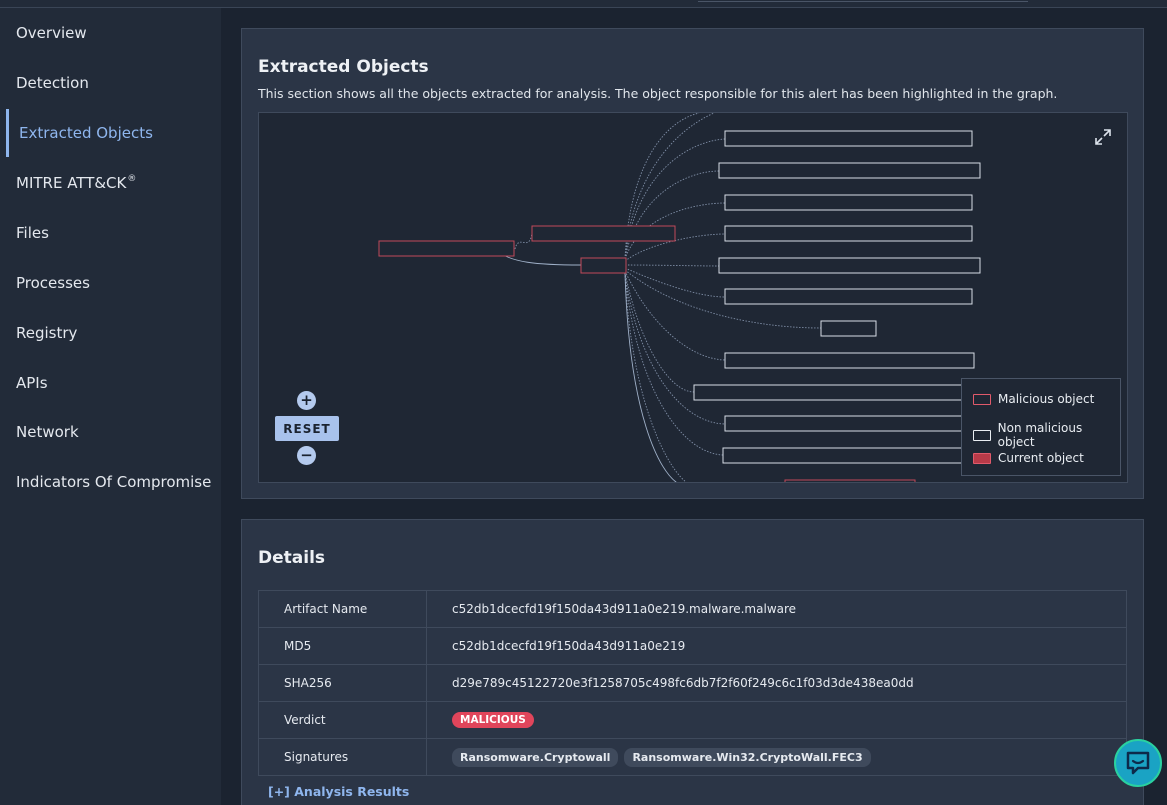 Image resolution: width=1167 pixels, height=805 pixels. I want to click on sidebar-item-iocs: Indicators Of Compromise, so click(110, 482).